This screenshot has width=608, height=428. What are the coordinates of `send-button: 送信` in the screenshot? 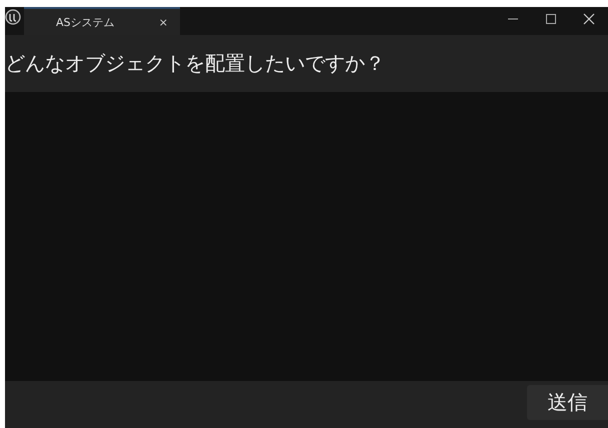 It's located at (567, 402).